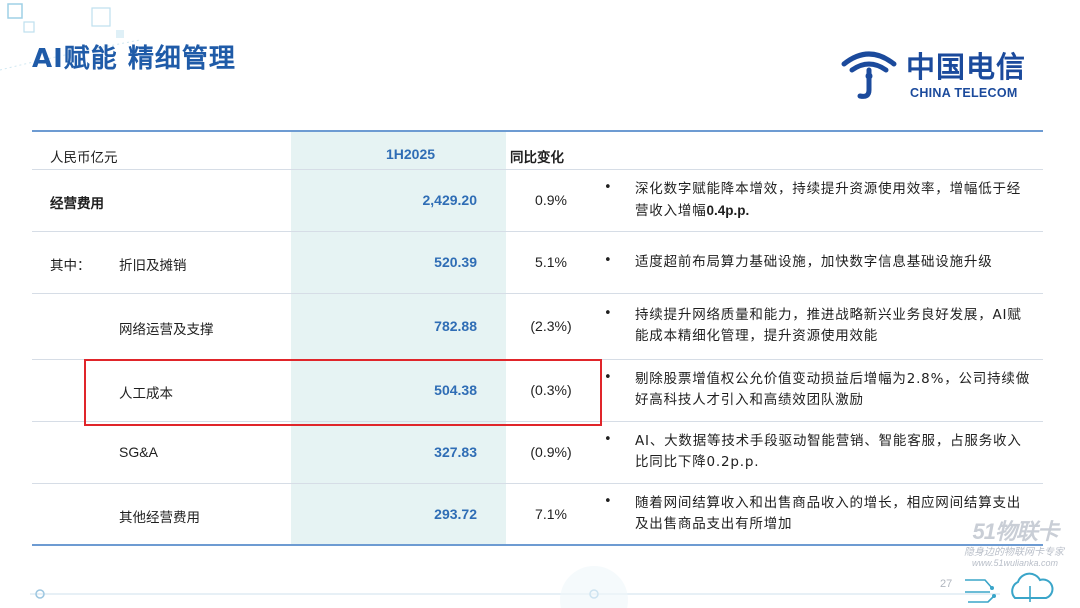  Describe the element at coordinates (70, 266) in the screenshot. I see `row-prefix: 其中：` at that location.